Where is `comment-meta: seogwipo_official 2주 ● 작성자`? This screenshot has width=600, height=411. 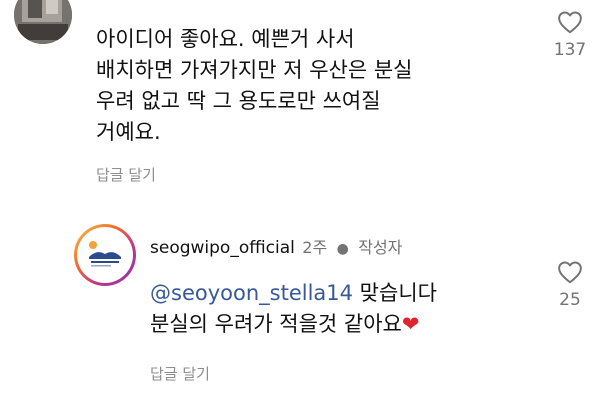 comment-meta: seogwipo_official 2주 ● 작성자 is located at coordinates (276, 246).